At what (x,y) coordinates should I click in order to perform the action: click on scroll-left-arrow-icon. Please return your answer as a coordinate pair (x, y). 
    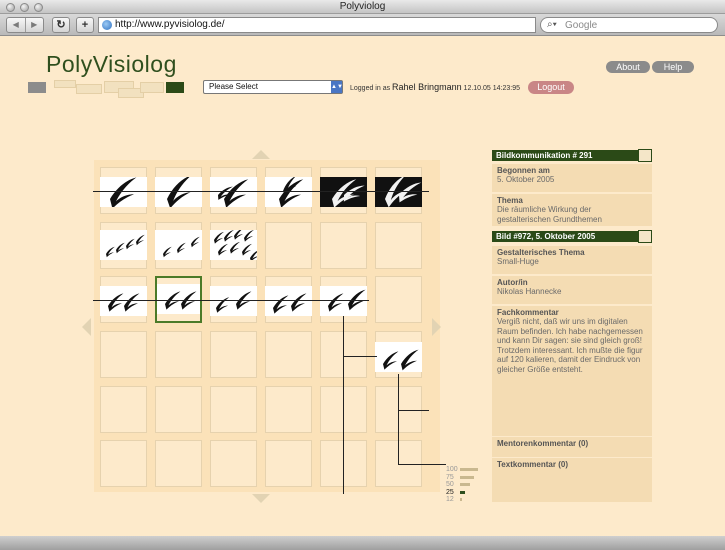
    Looking at the image, I should click on (86, 327).